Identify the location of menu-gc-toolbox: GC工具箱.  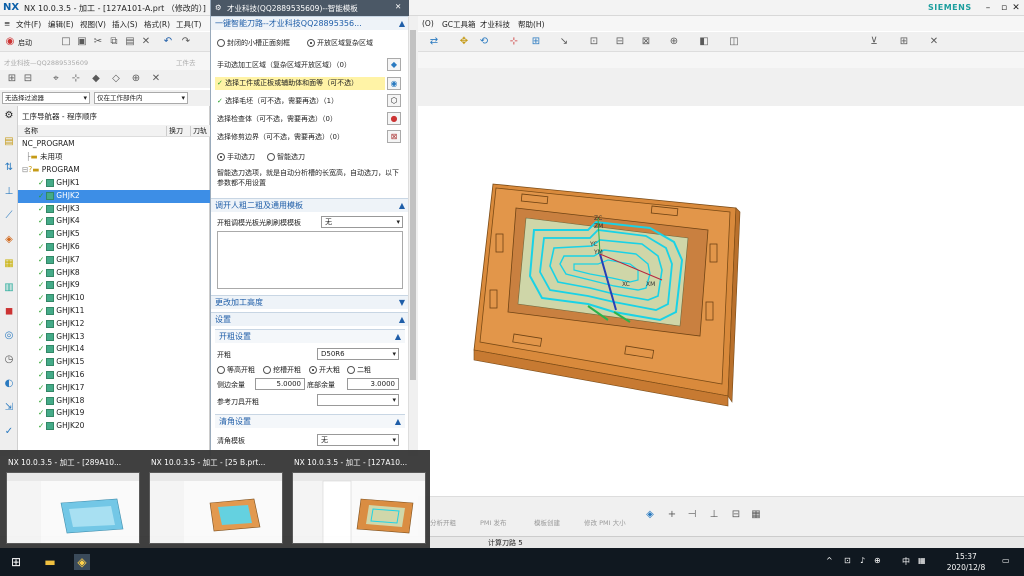
(459, 24).